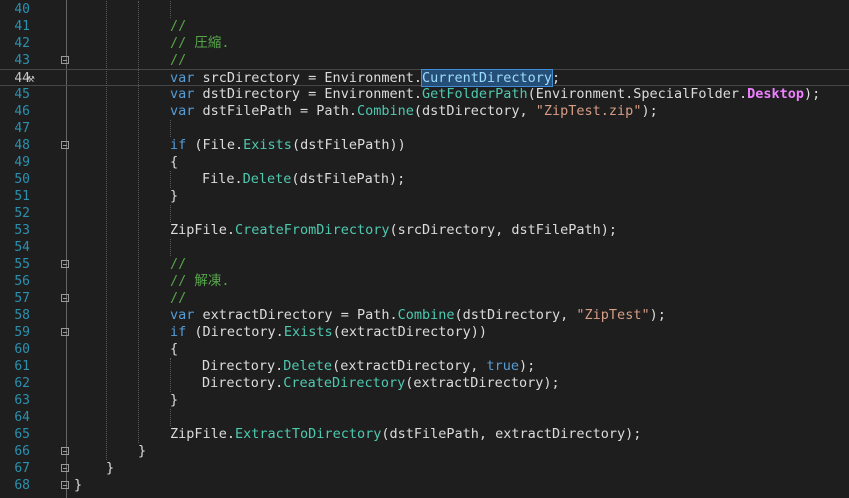 The height and width of the screenshot is (498, 849). I want to click on code-line: 41 //, so click(424, 26).